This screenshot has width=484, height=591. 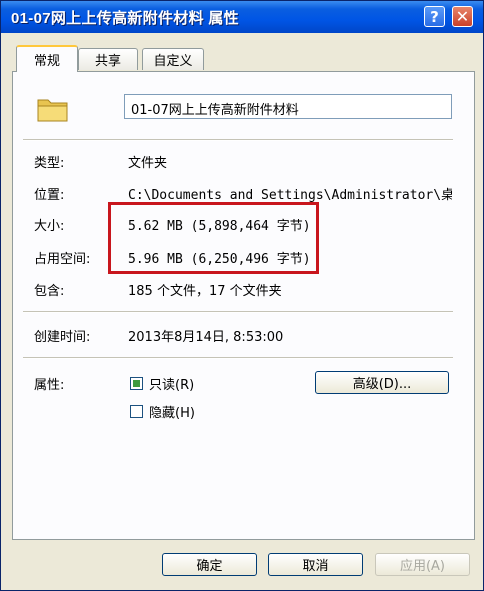 I want to click on window-title: 01-07网上上传高新附件材料 属性, so click(x=125, y=18).